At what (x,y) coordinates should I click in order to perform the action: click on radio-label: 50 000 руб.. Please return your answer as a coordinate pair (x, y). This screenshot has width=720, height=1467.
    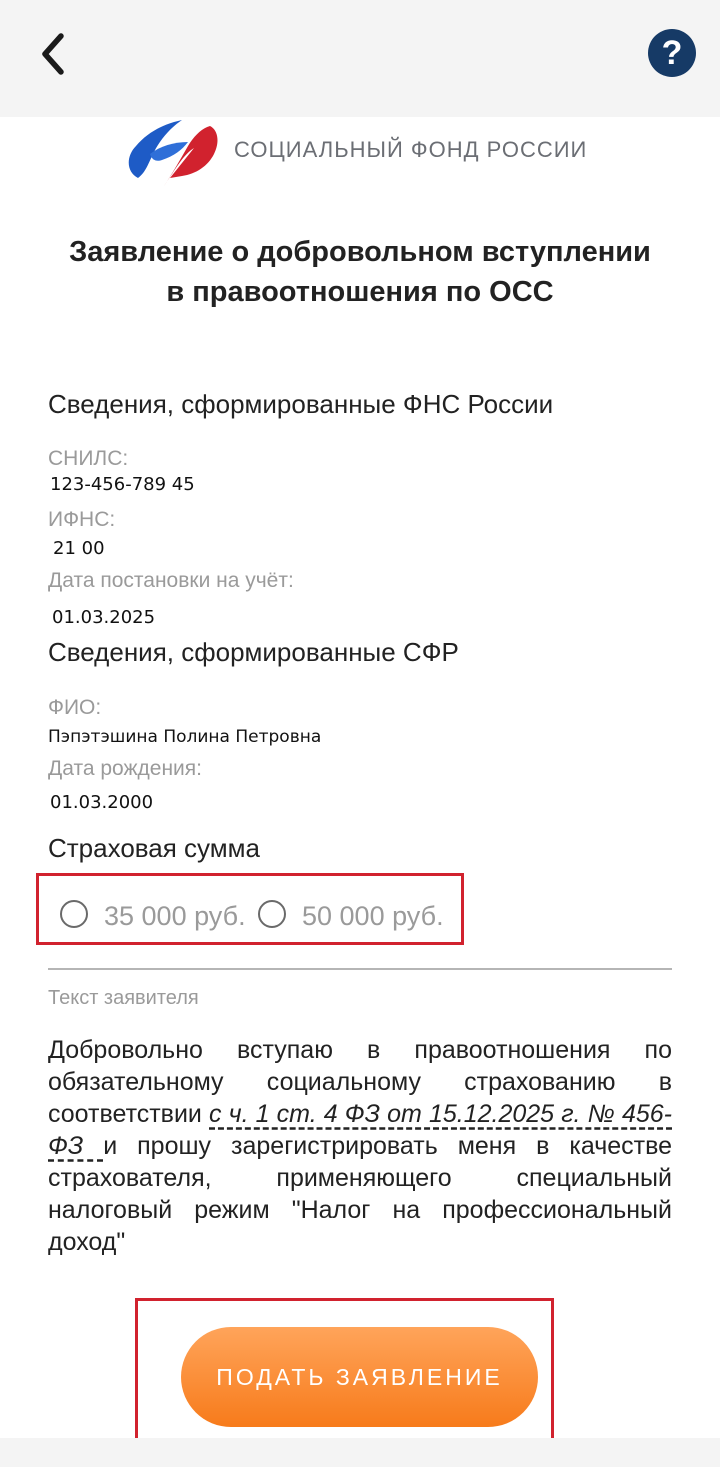
    Looking at the image, I should click on (373, 916).